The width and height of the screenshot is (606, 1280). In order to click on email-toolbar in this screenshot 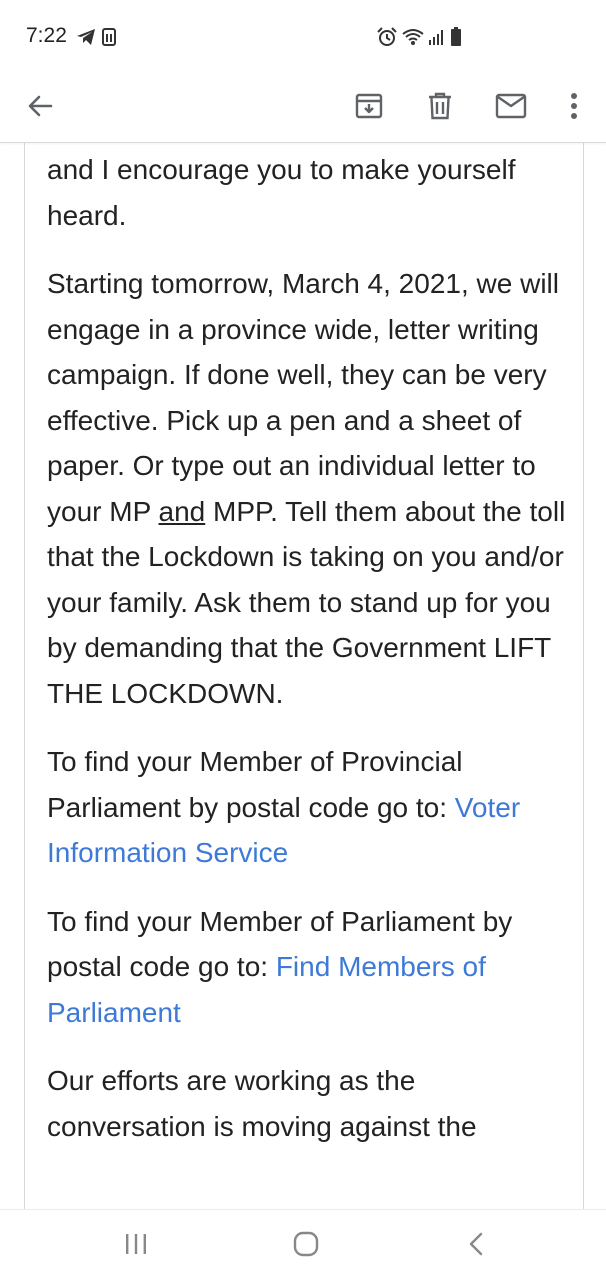, I will do `click(303, 108)`.